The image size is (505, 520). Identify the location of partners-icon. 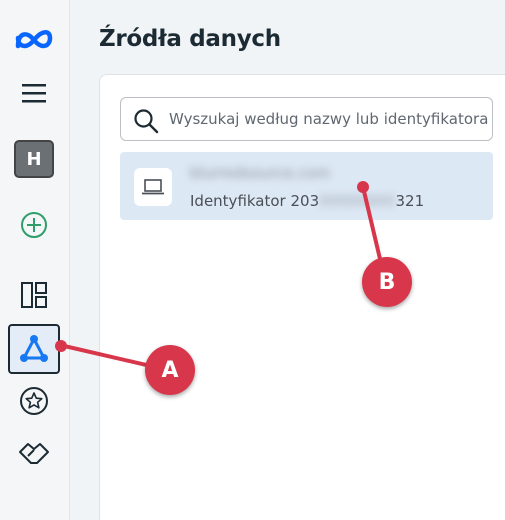
(34, 453).